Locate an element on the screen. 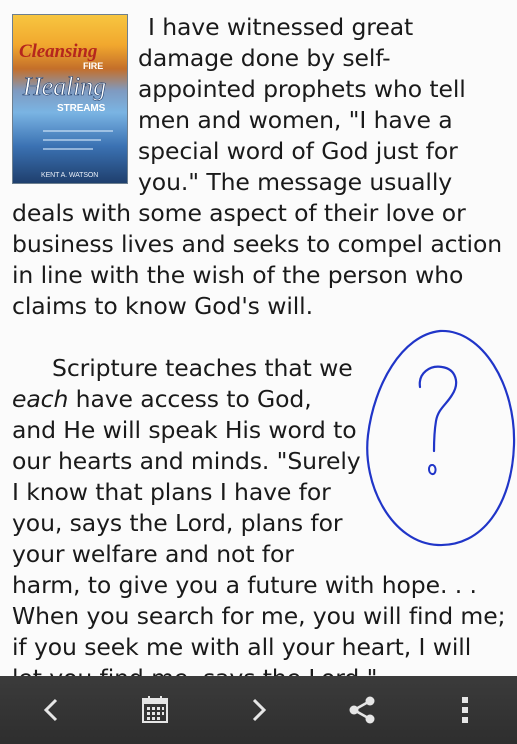 This screenshot has height=744, width=517. paragraph-2-intro: Scripture teaches that we is located at coordinates (202, 368).